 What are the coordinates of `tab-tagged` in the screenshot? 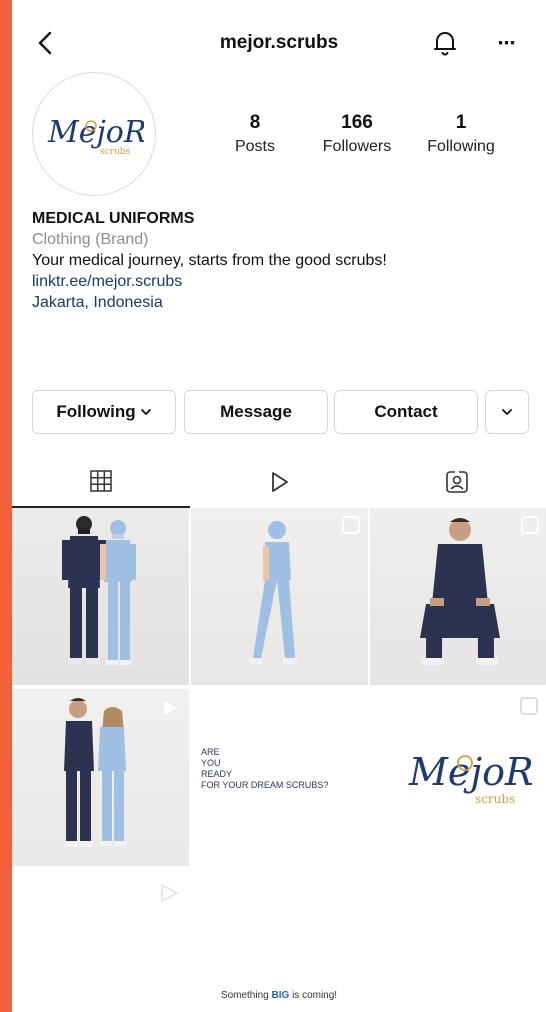 It's located at (457, 482).